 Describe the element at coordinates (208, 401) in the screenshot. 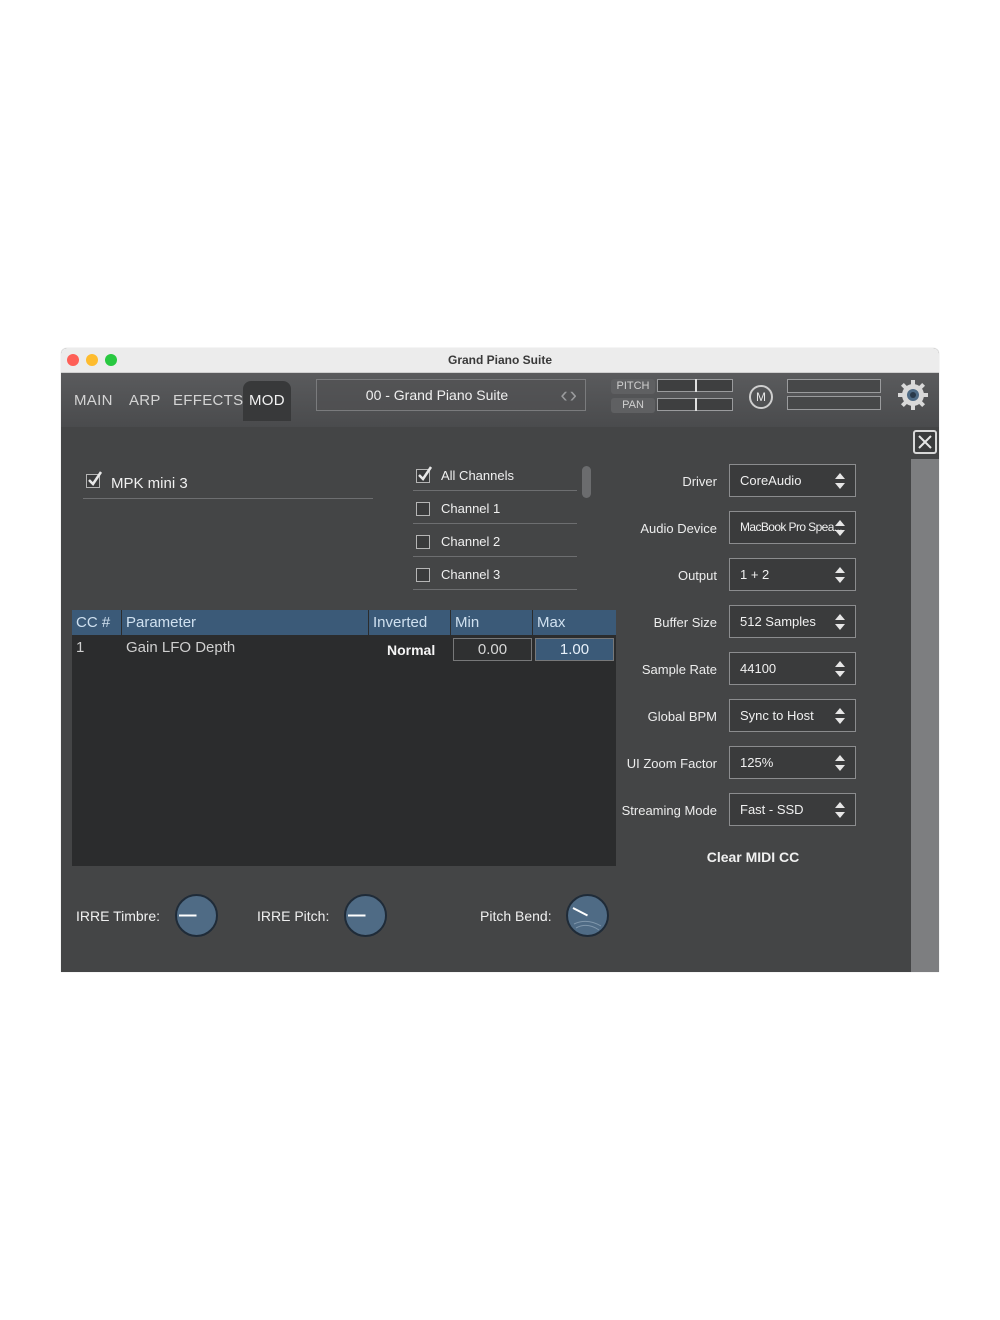

I see `tab-effects: EFFECTS` at that location.